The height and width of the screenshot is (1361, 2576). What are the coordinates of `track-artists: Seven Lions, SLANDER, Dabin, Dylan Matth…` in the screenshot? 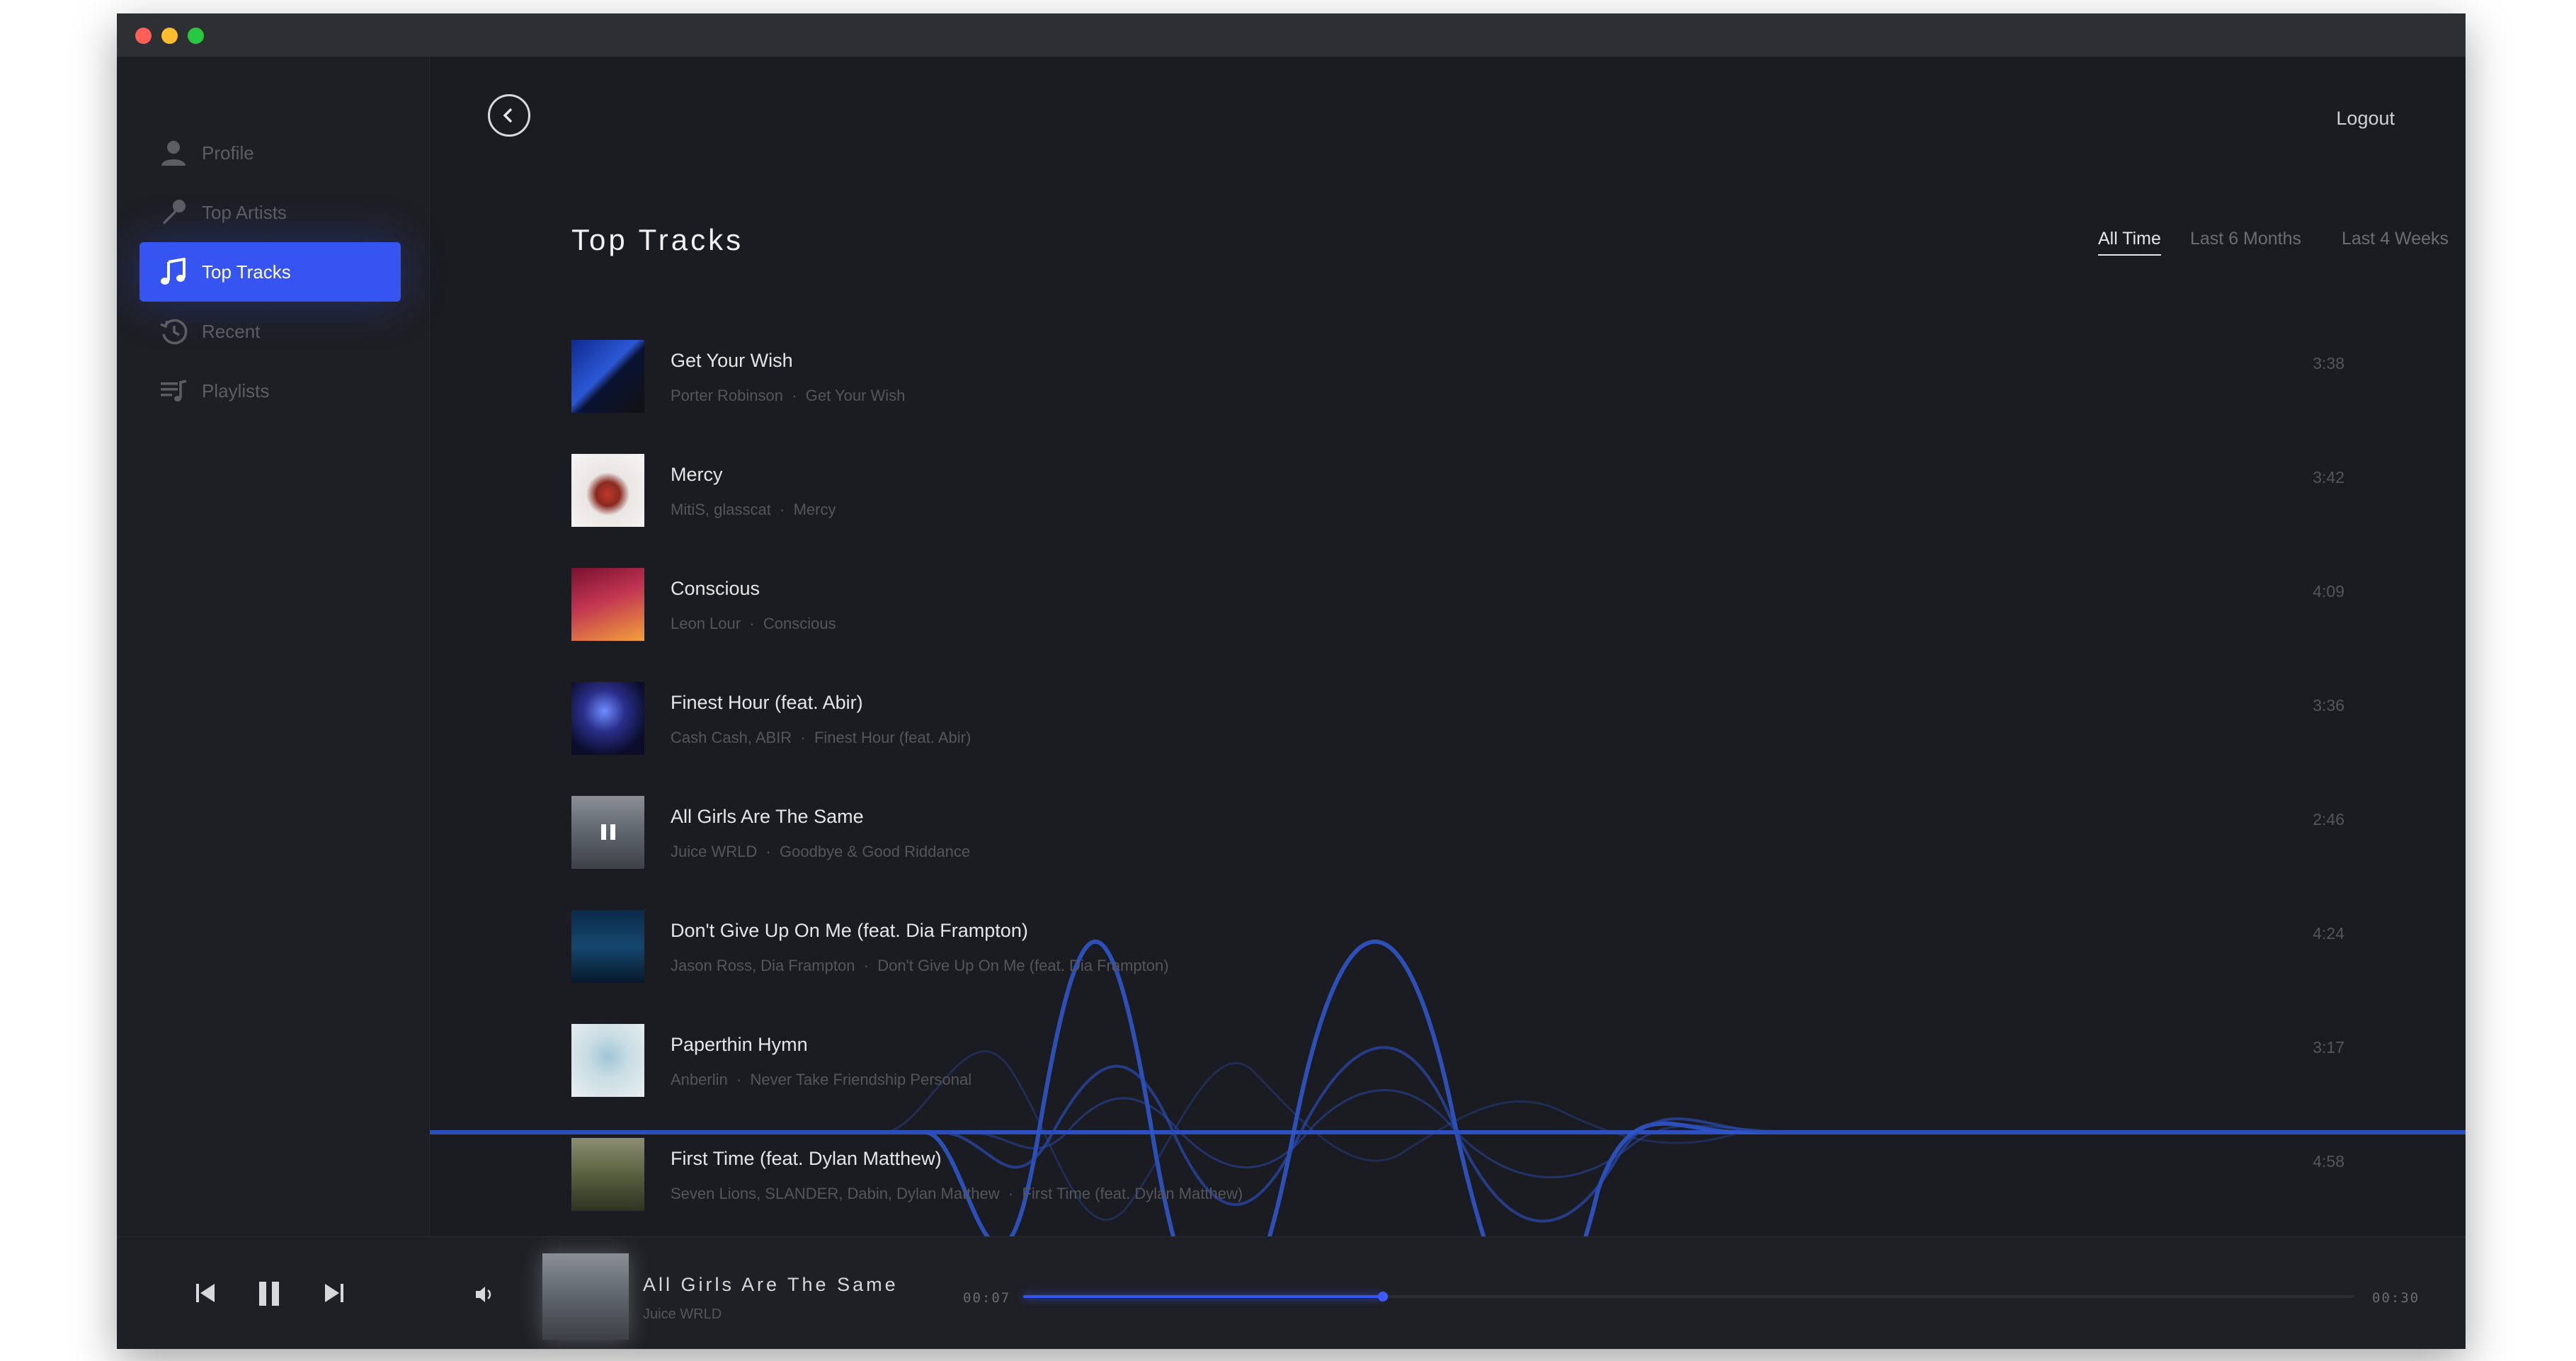 It's located at (835, 1193).